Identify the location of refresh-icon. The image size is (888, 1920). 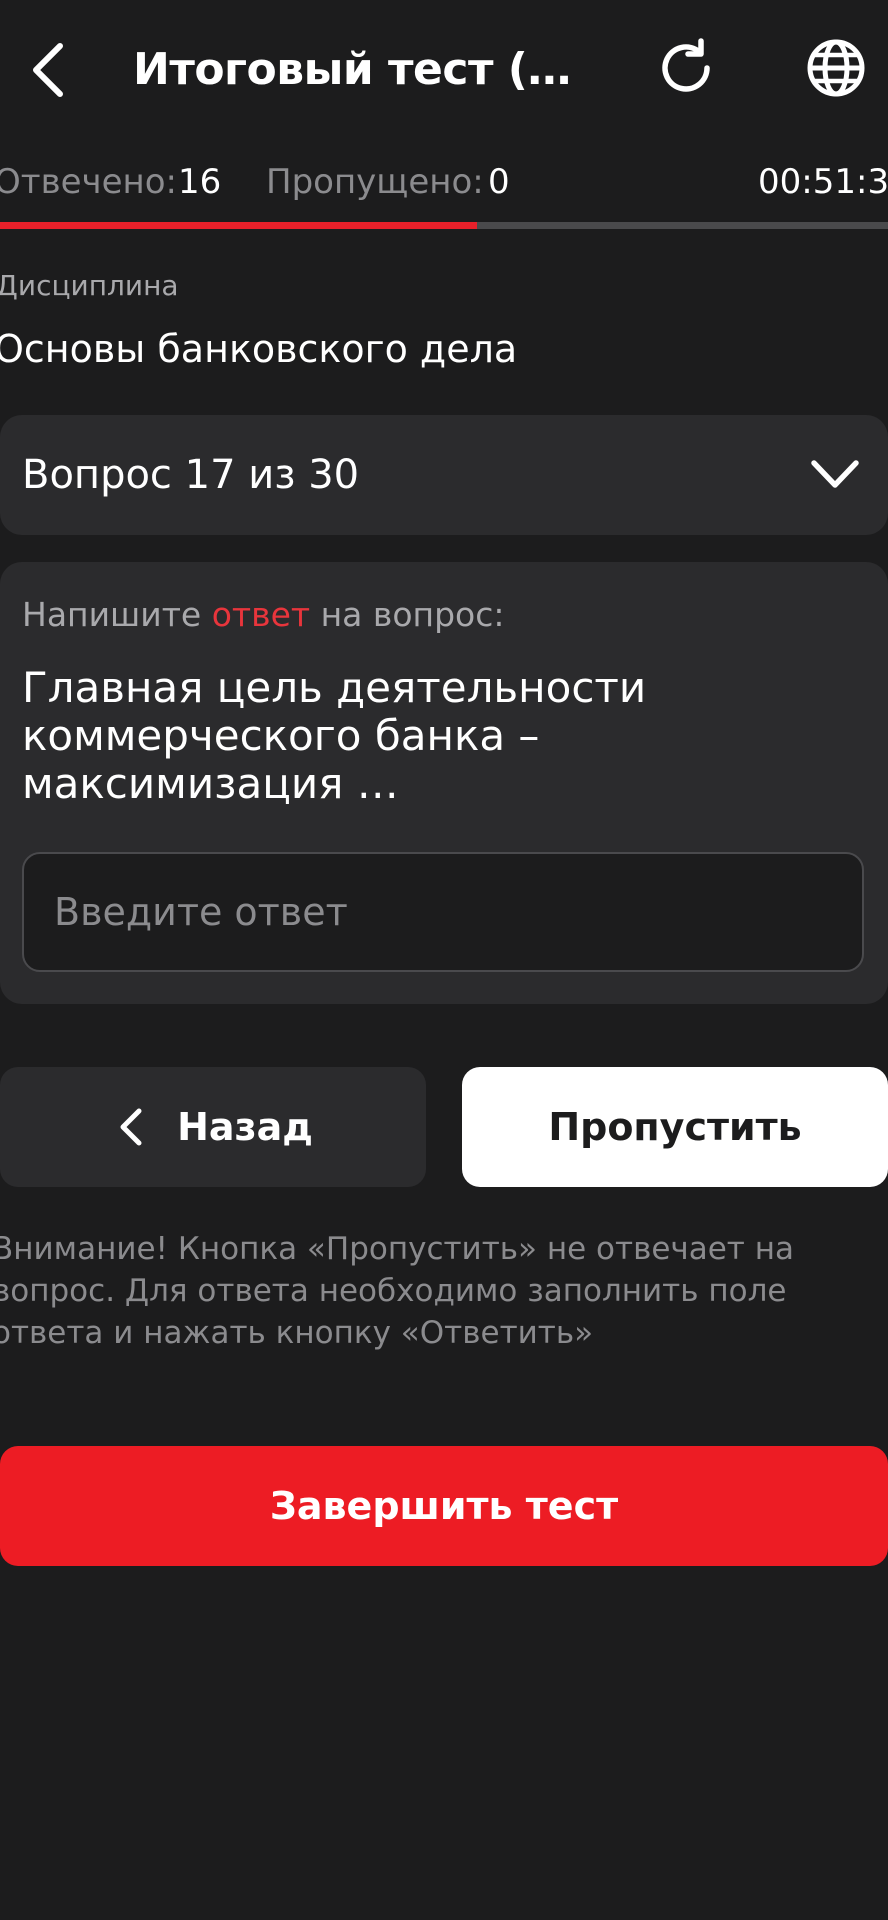
(686, 65).